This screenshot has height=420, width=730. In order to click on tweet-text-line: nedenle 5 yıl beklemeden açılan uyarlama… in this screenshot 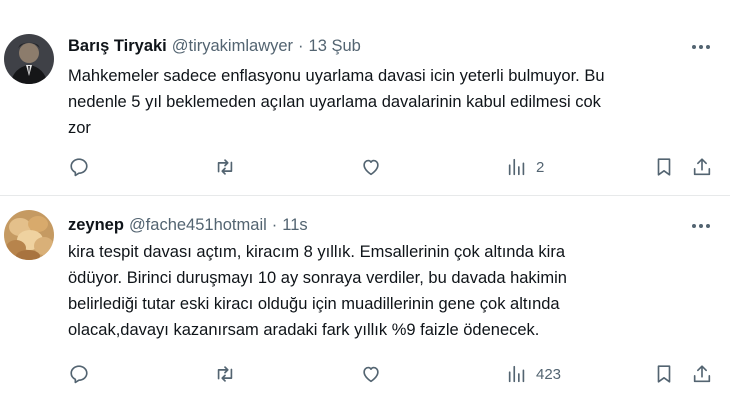, I will do `click(334, 102)`.